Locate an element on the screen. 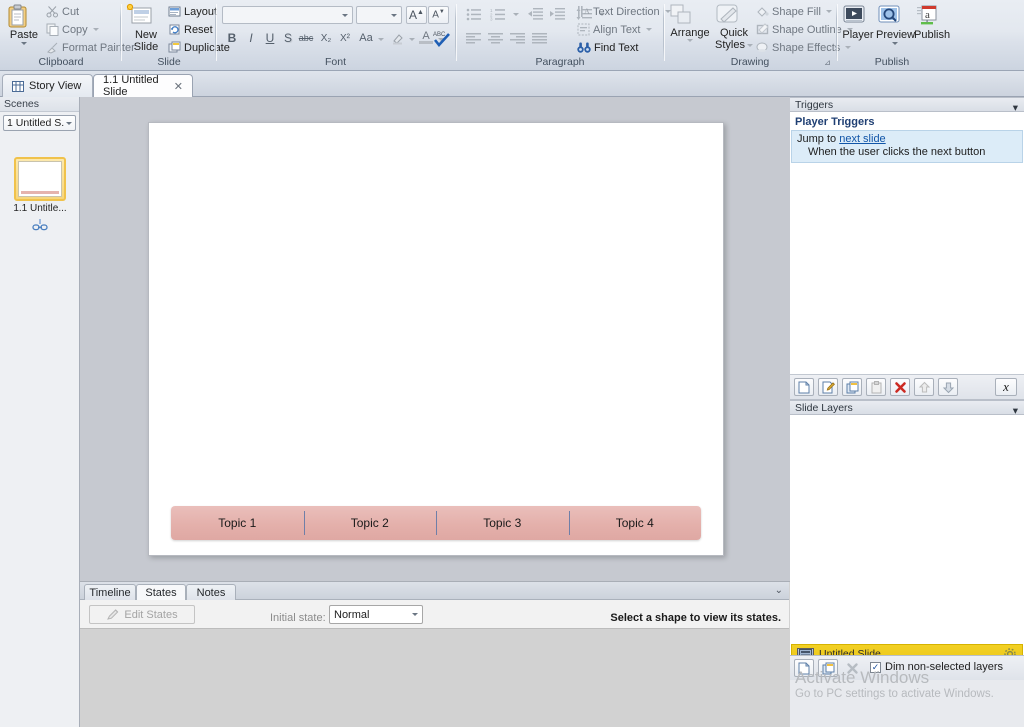 This screenshot has height=727, width=1024. underline-button: U is located at coordinates (270, 38).